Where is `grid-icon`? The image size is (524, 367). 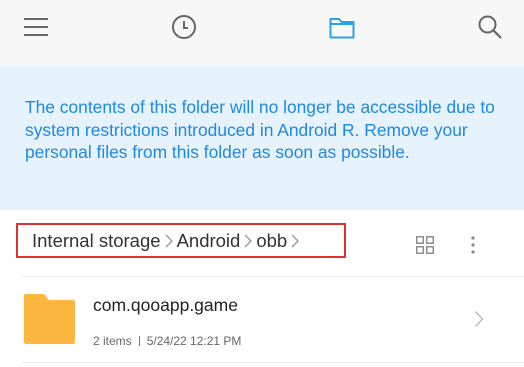
grid-icon is located at coordinates (425, 245).